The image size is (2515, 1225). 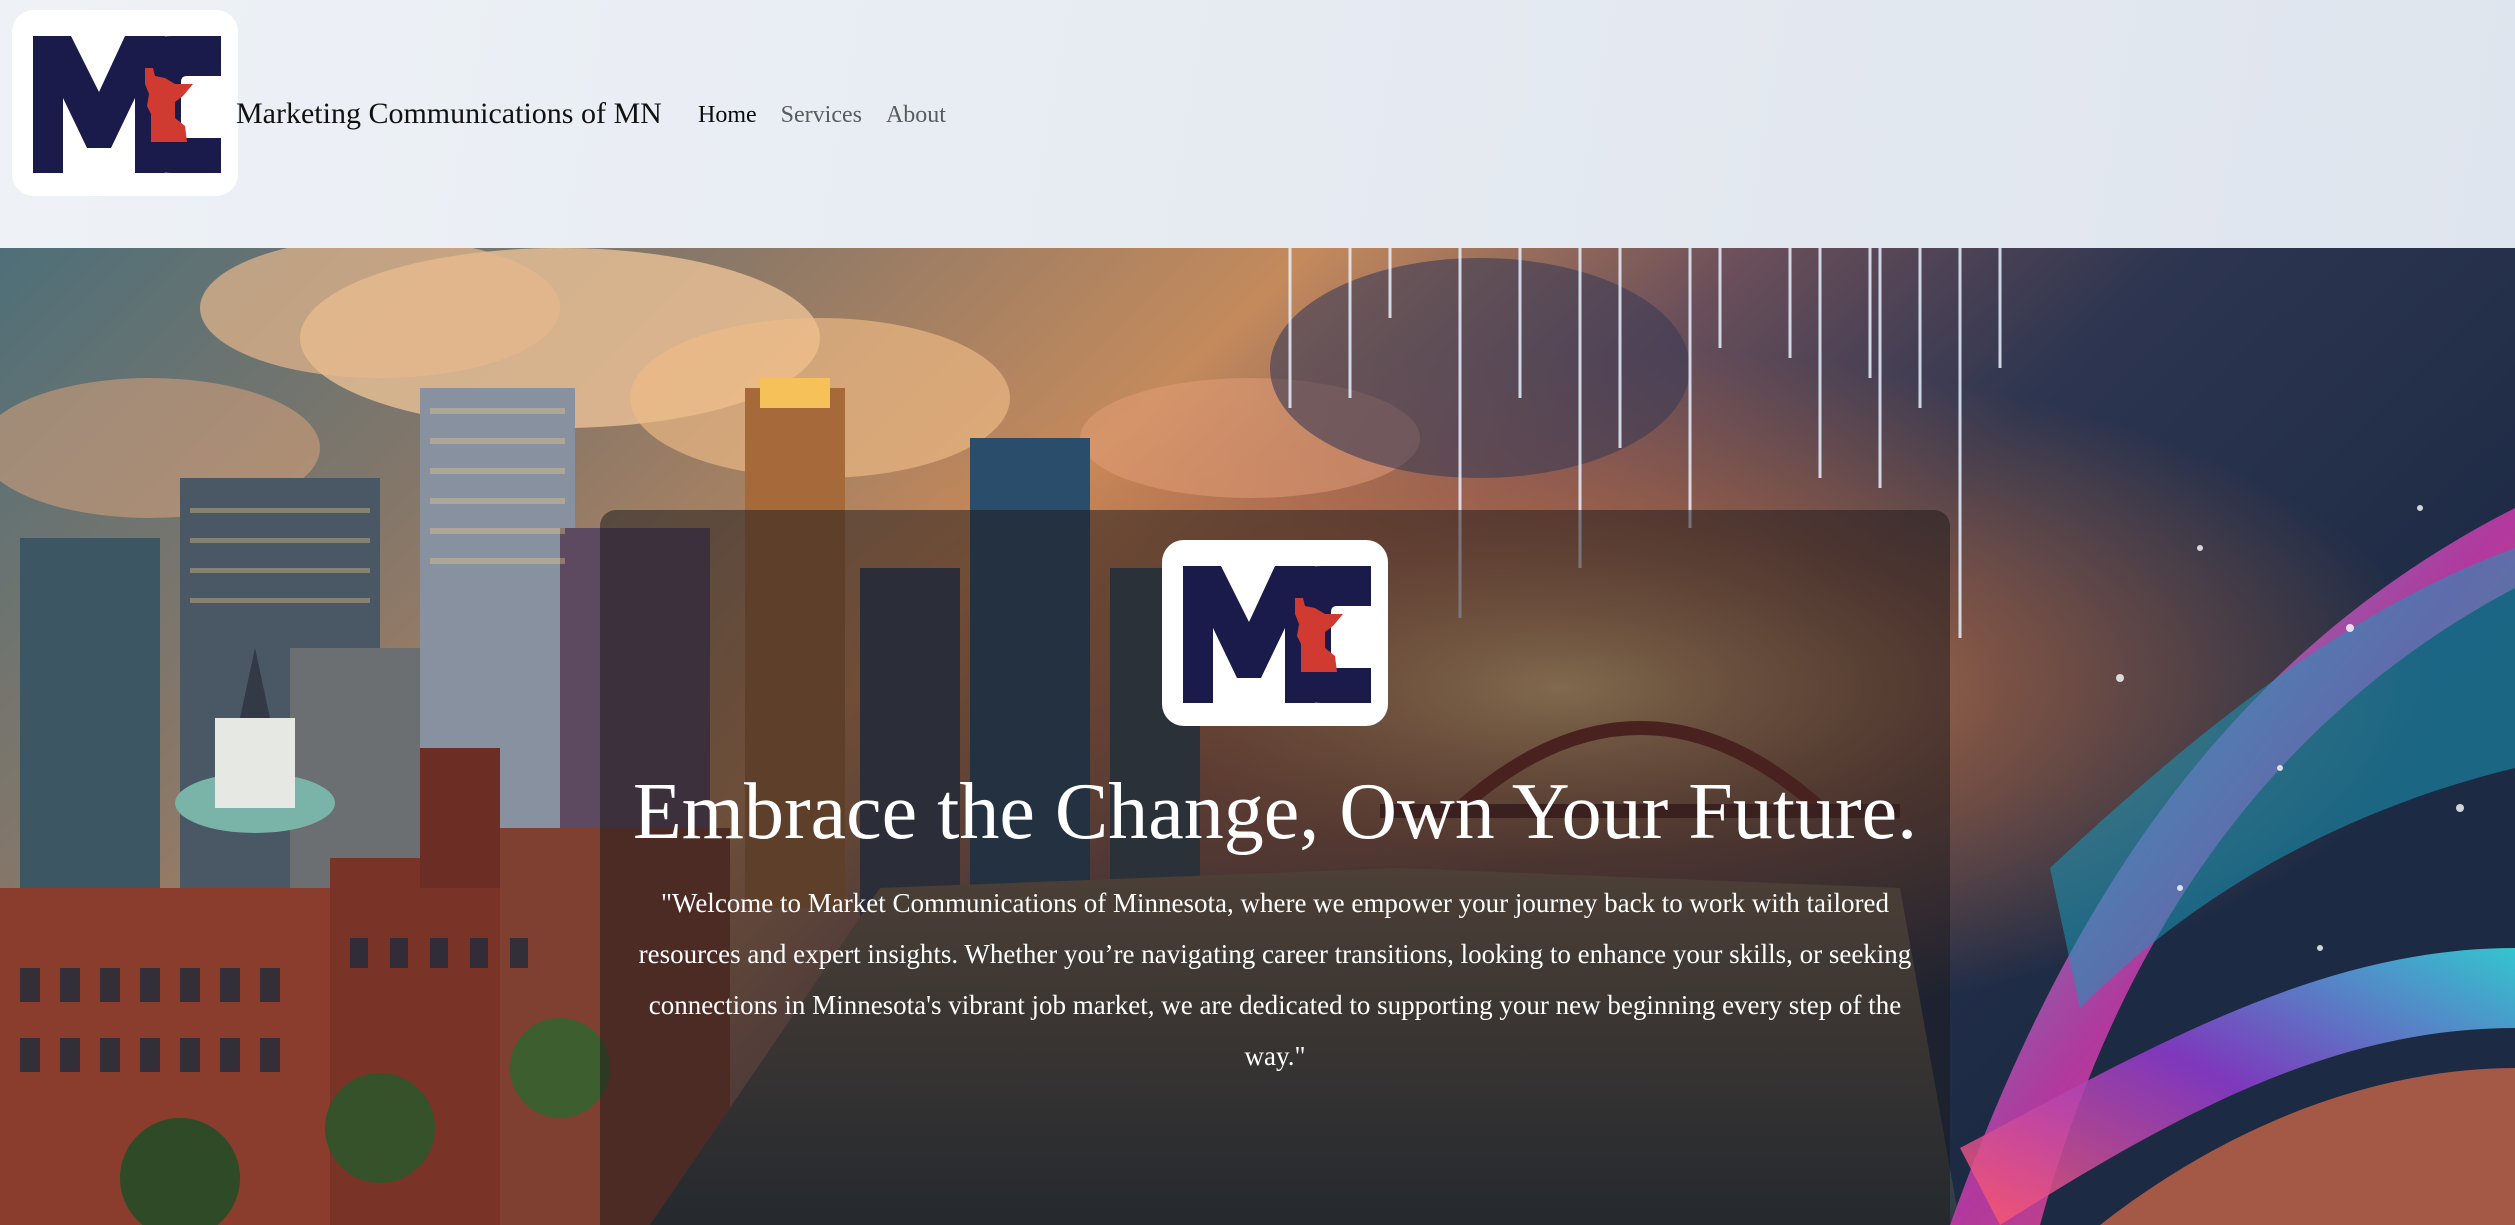 I want to click on hero-heading: Embrace the Change, Own Your Future., so click(x=1275, y=812).